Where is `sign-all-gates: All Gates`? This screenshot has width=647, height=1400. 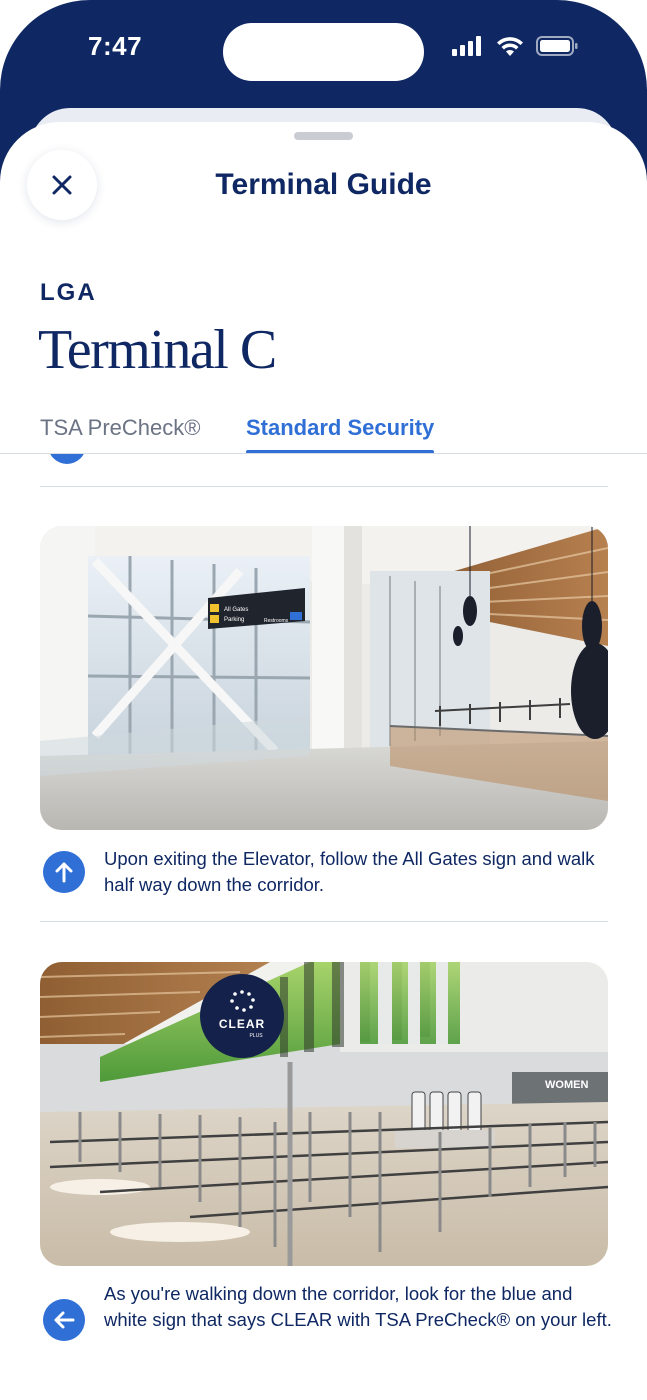
sign-all-gates: All Gates is located at coordinates (236, 610).